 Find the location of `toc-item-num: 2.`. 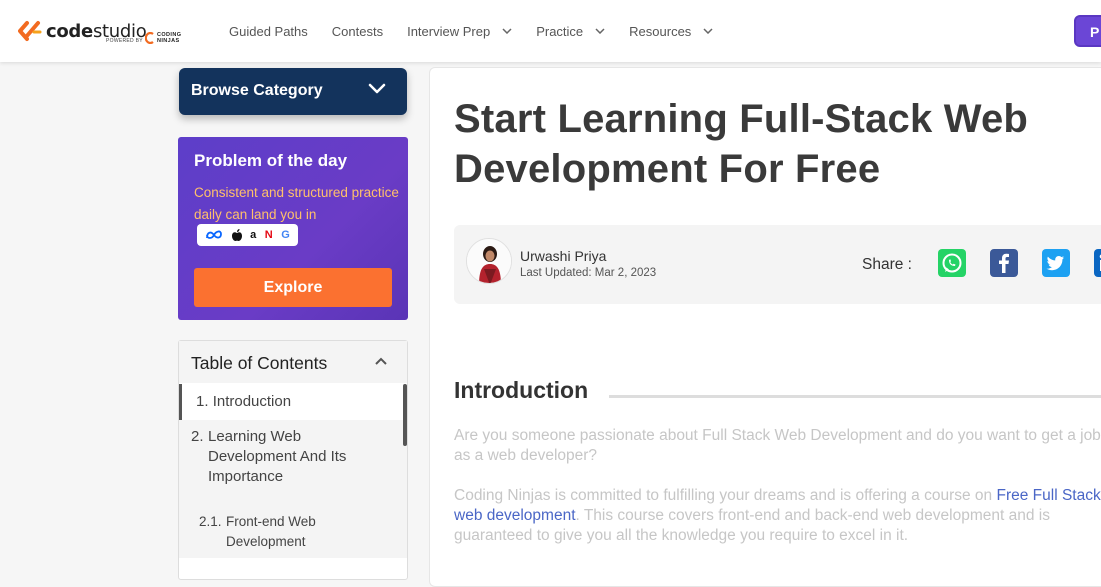

toc-item-num: 2. is located at coordinates (197, 436).